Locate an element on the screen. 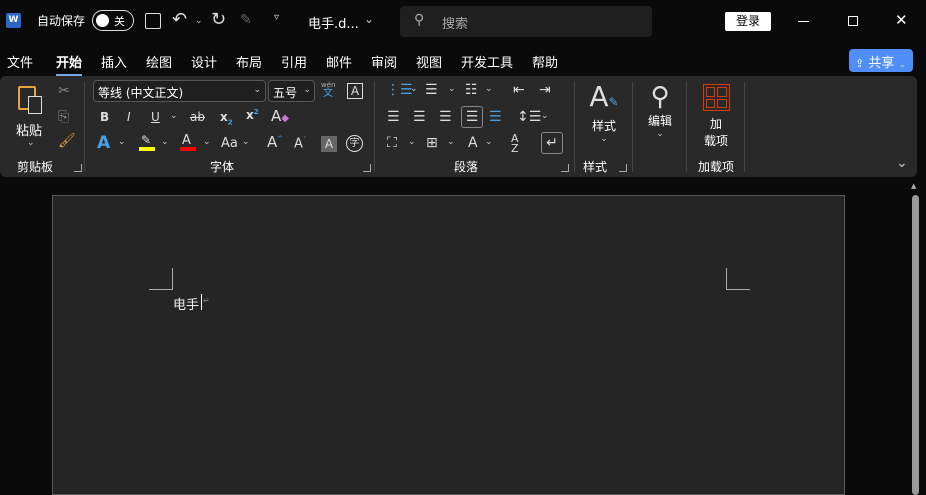 The image size is (926, 495). highlight-chevron-icon: ⌄ is located at coordinates (165, 142).